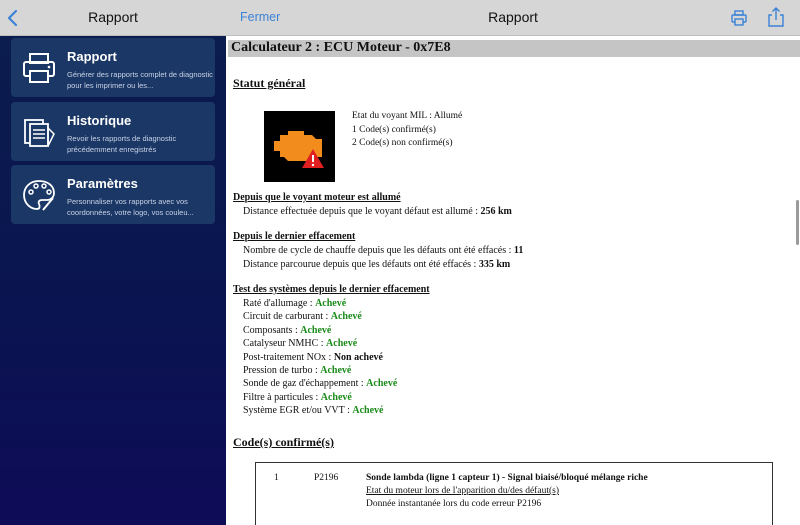 The width and height of the screenshot is (800, 525). Describe the element at coordinates (518, 250) in the screenshot. I see `warmup-cycles-value: 11` at that location.